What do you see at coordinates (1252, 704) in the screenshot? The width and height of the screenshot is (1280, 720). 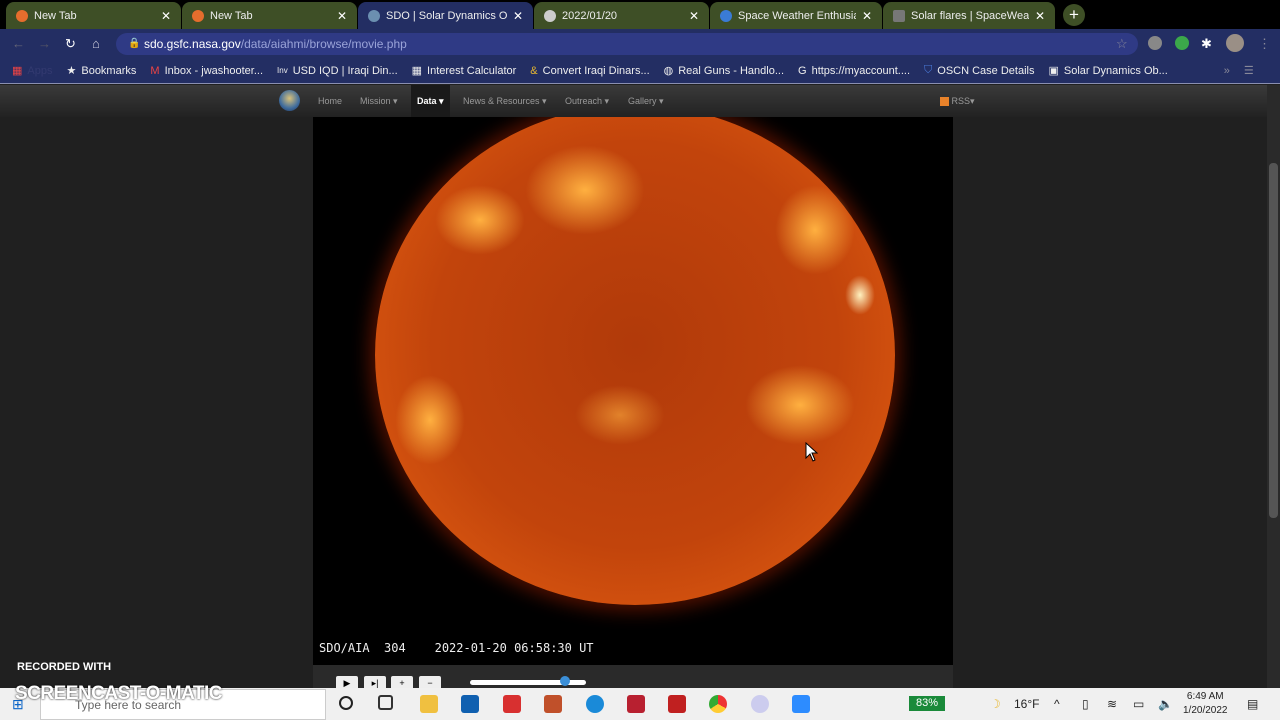 I see `notifications-icon: ▤` at bounding box center [1252, 704].